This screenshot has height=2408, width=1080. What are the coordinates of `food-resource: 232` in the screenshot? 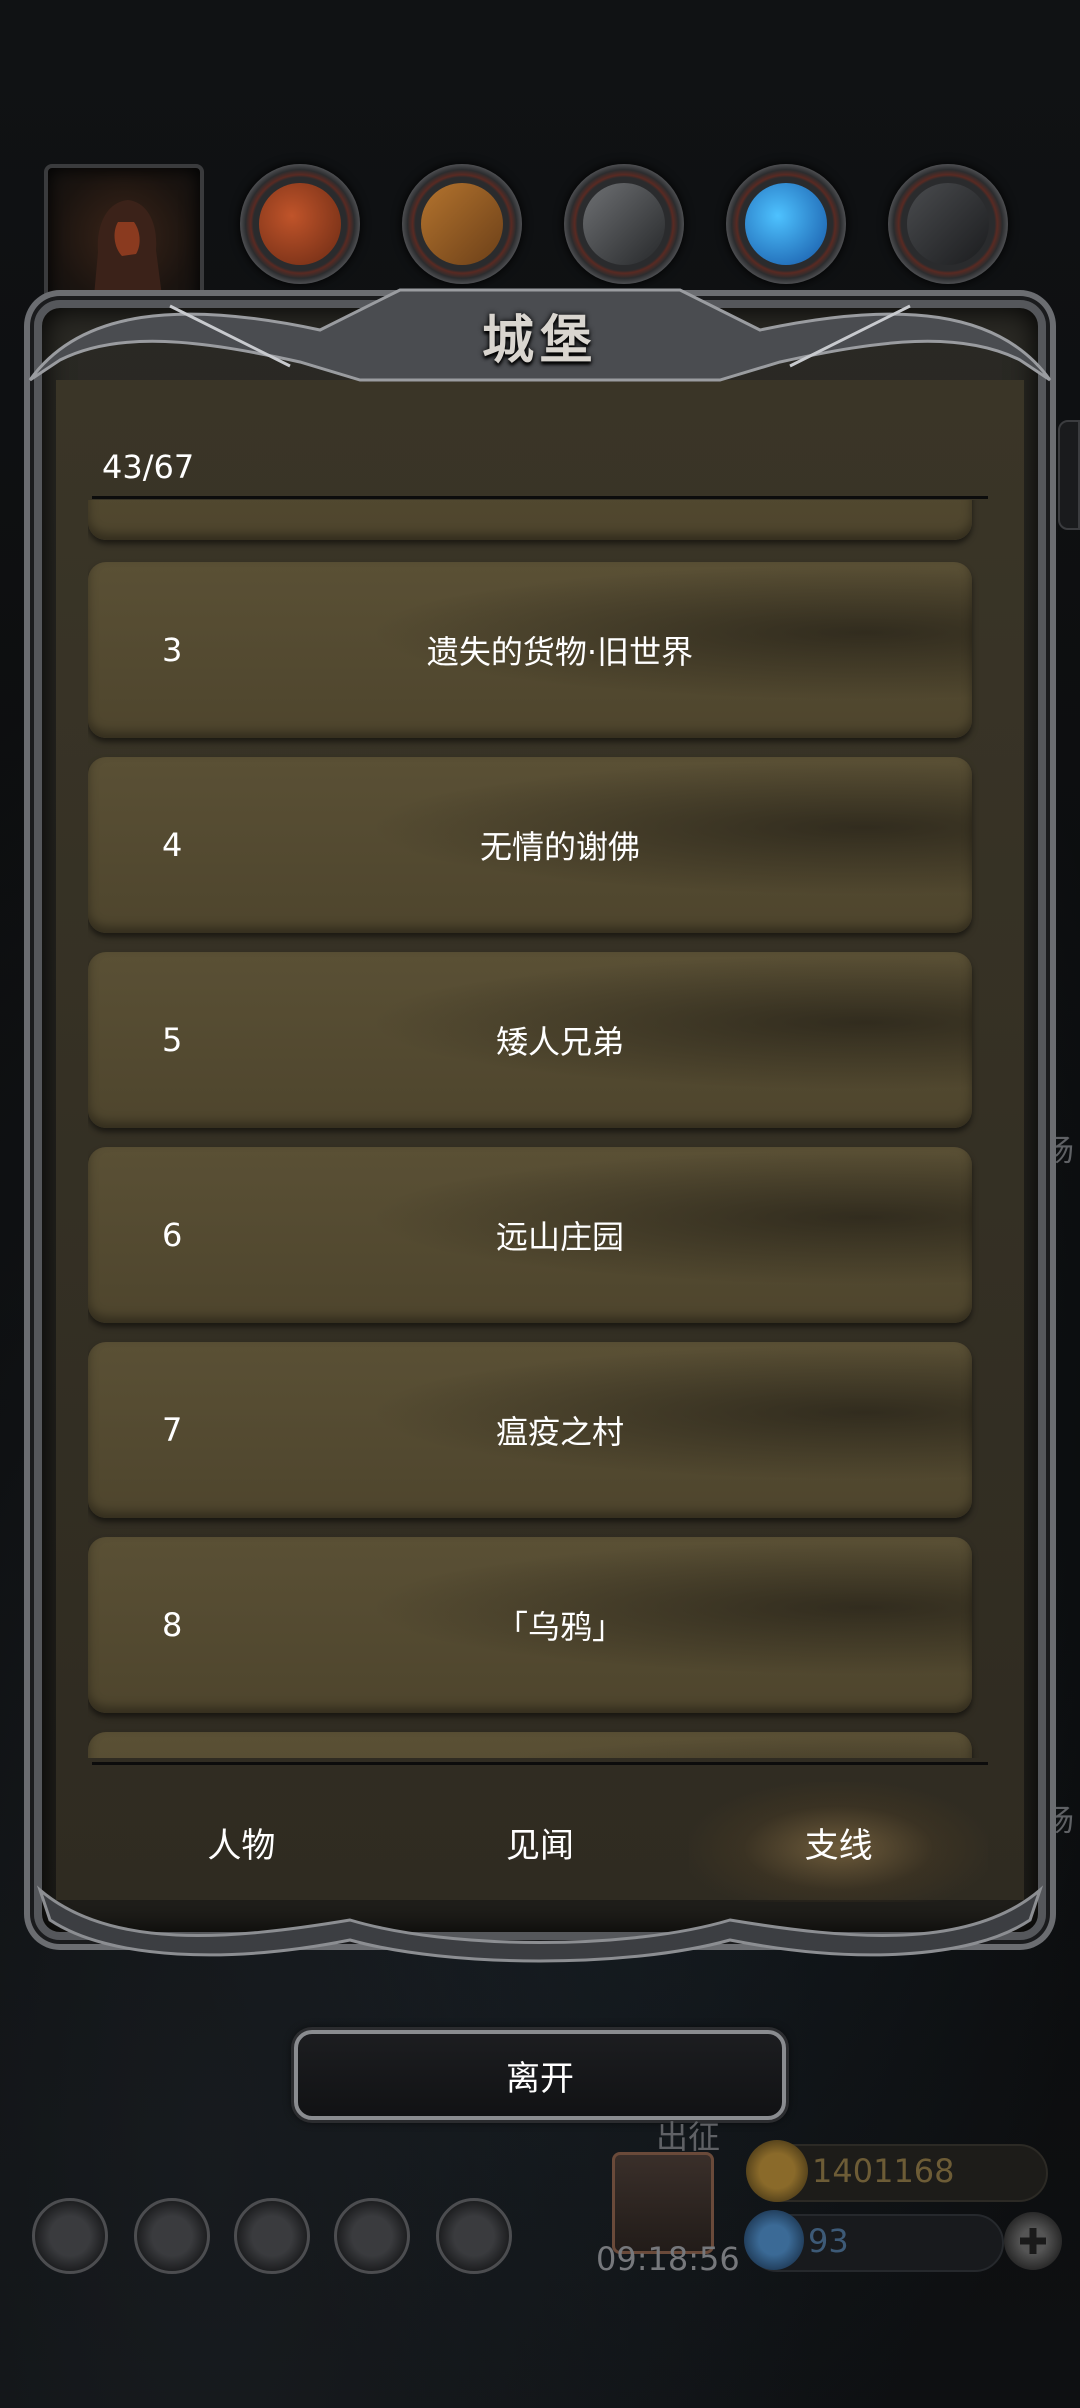 It's located at (300, 242).